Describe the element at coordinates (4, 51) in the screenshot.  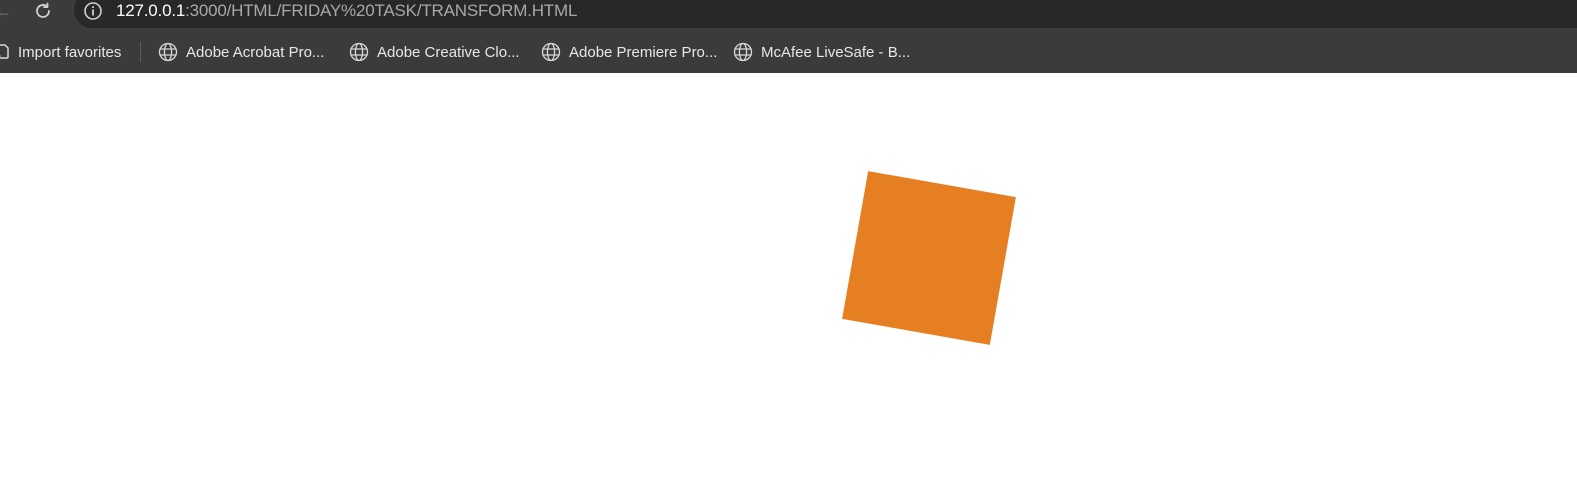
I see `import-icon` at that location.